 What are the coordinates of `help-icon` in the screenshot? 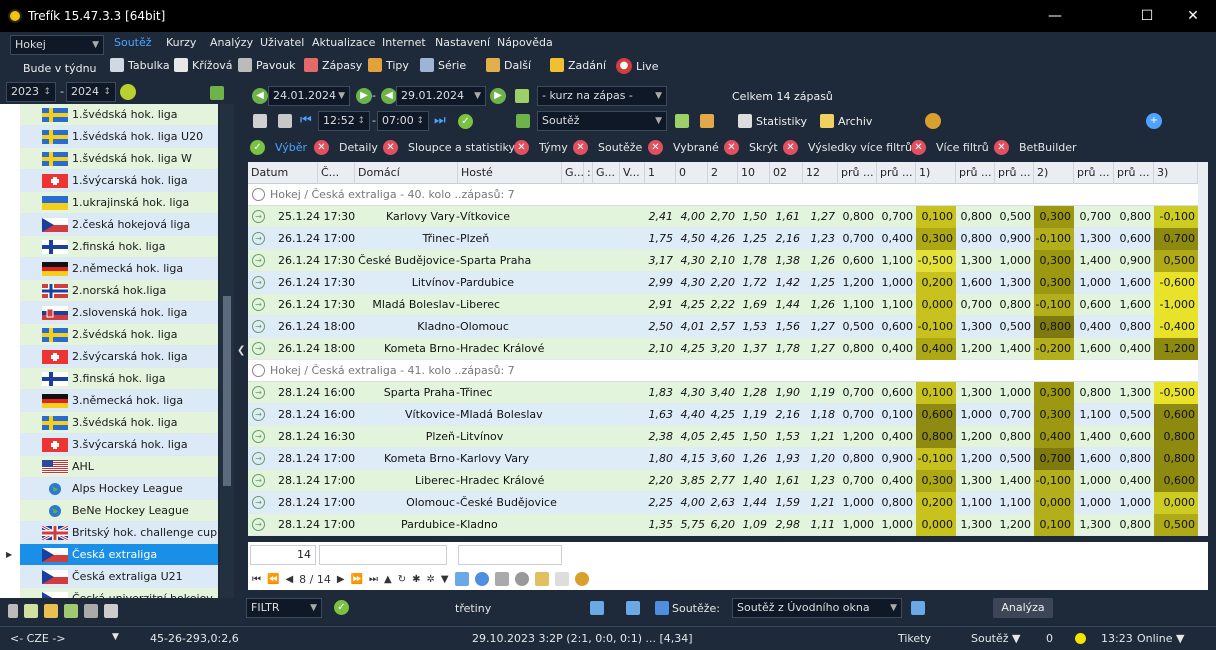 It's located at (633, 608).